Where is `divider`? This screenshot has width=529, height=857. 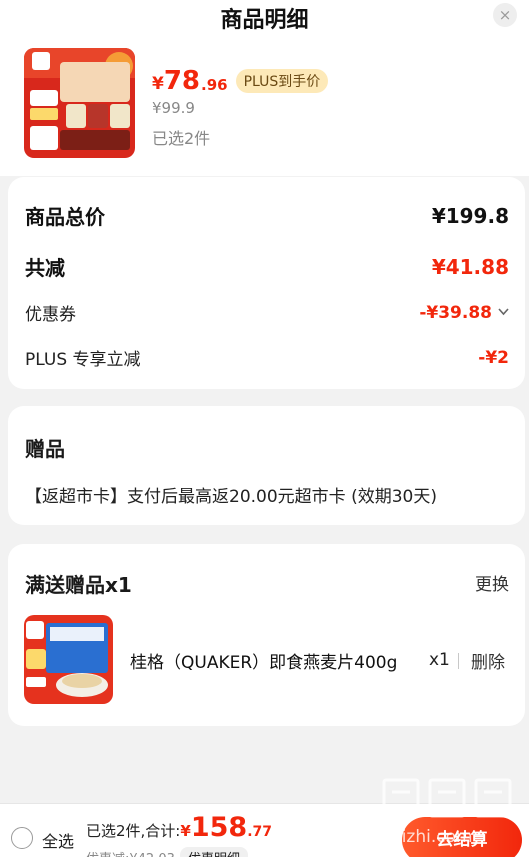
divider is located at coordinates (458, 661).